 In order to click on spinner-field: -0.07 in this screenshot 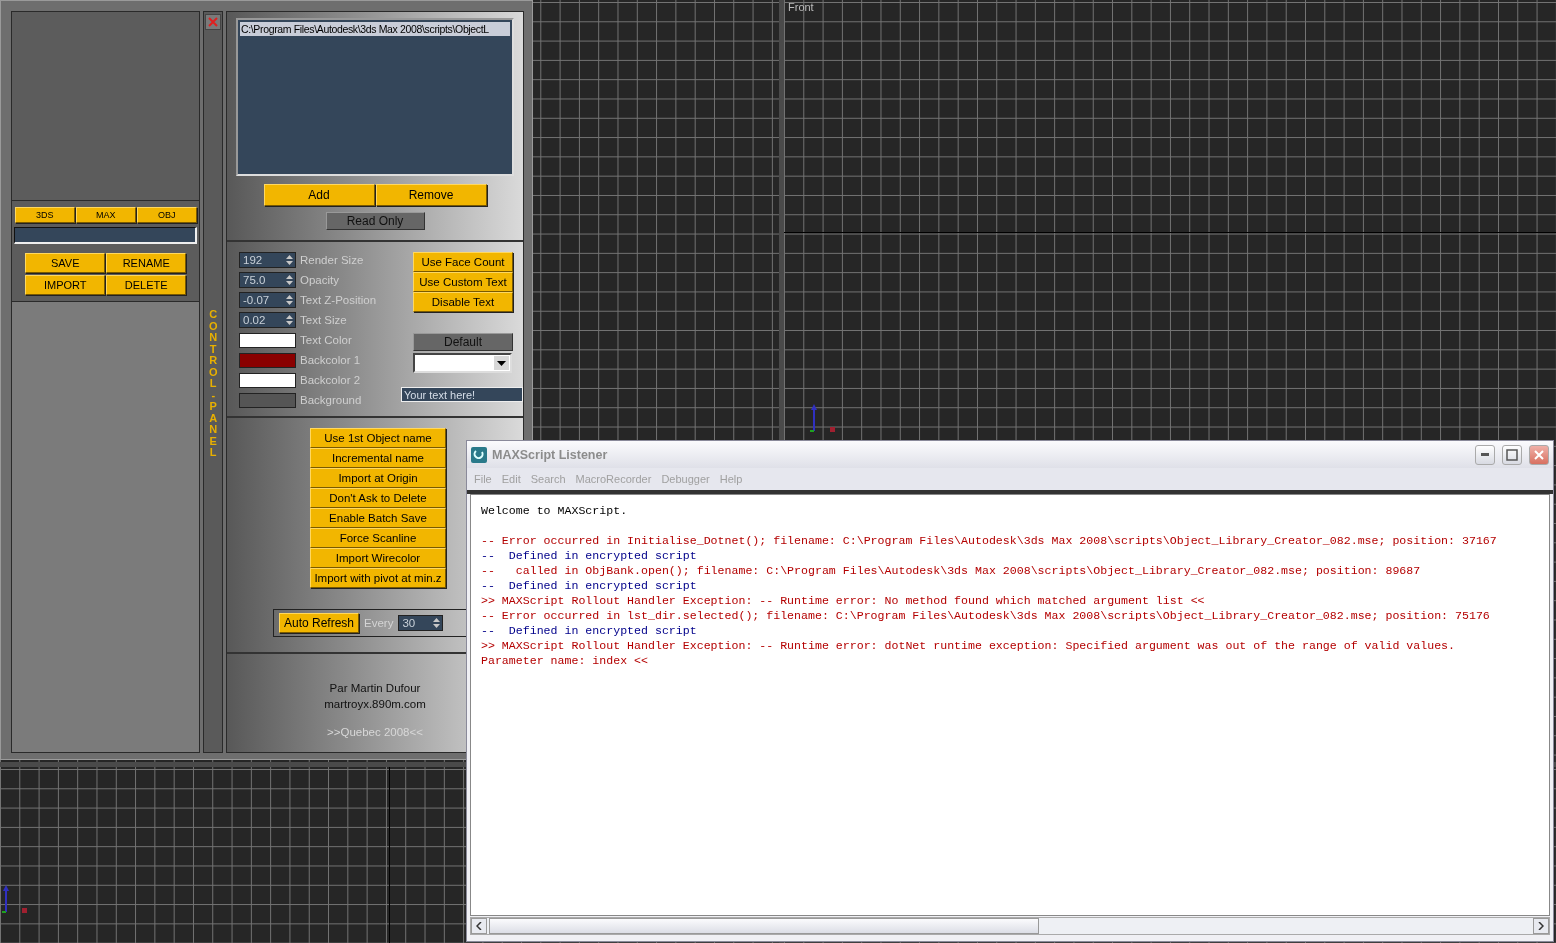, I will do `click(267, 300)`.